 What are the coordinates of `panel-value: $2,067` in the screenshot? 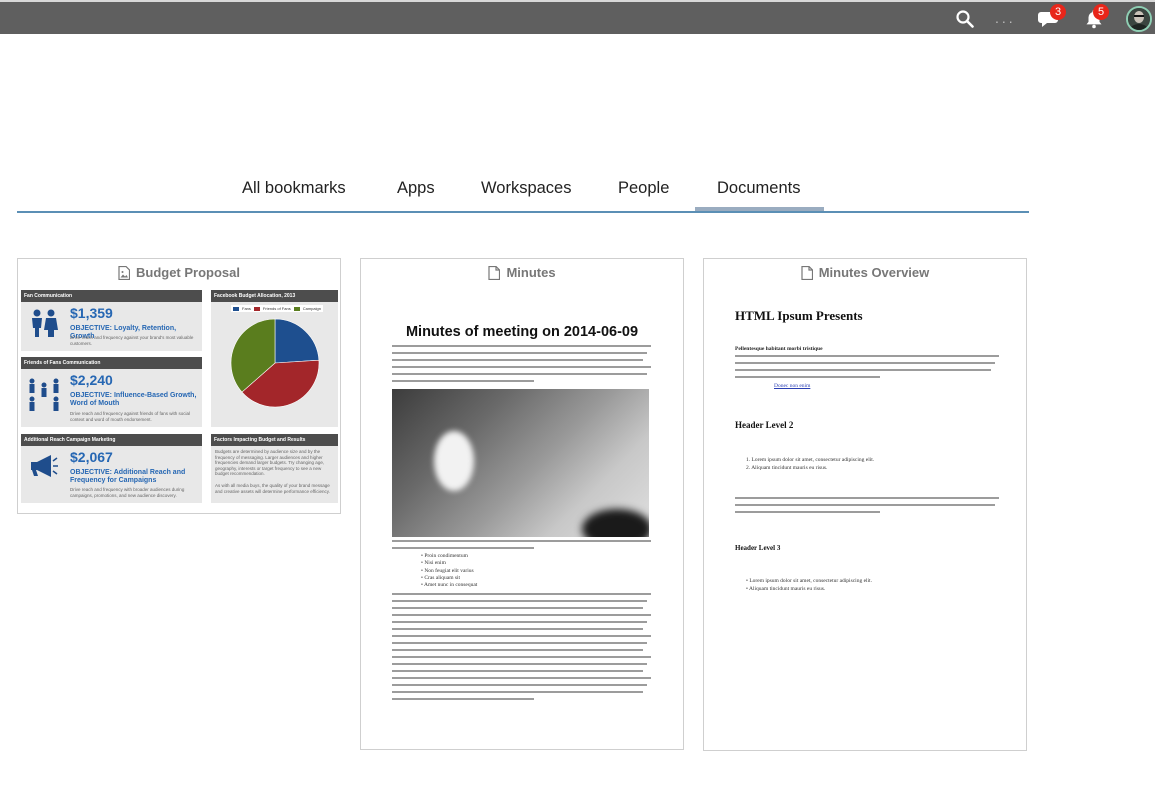 It's located at (91, 457).